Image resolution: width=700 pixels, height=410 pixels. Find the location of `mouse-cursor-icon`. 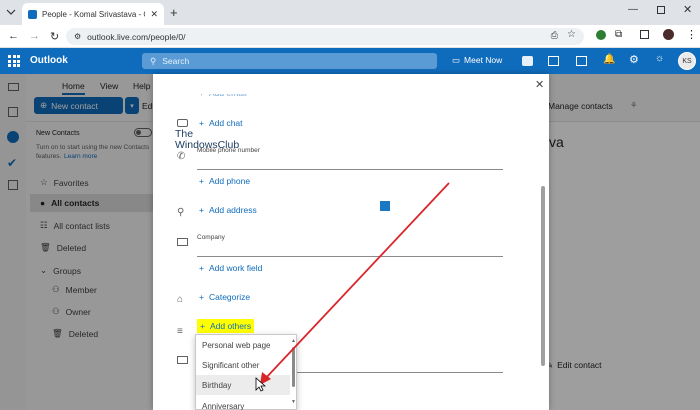

mouse-cursor-icon is located at coordinates (260, 384).